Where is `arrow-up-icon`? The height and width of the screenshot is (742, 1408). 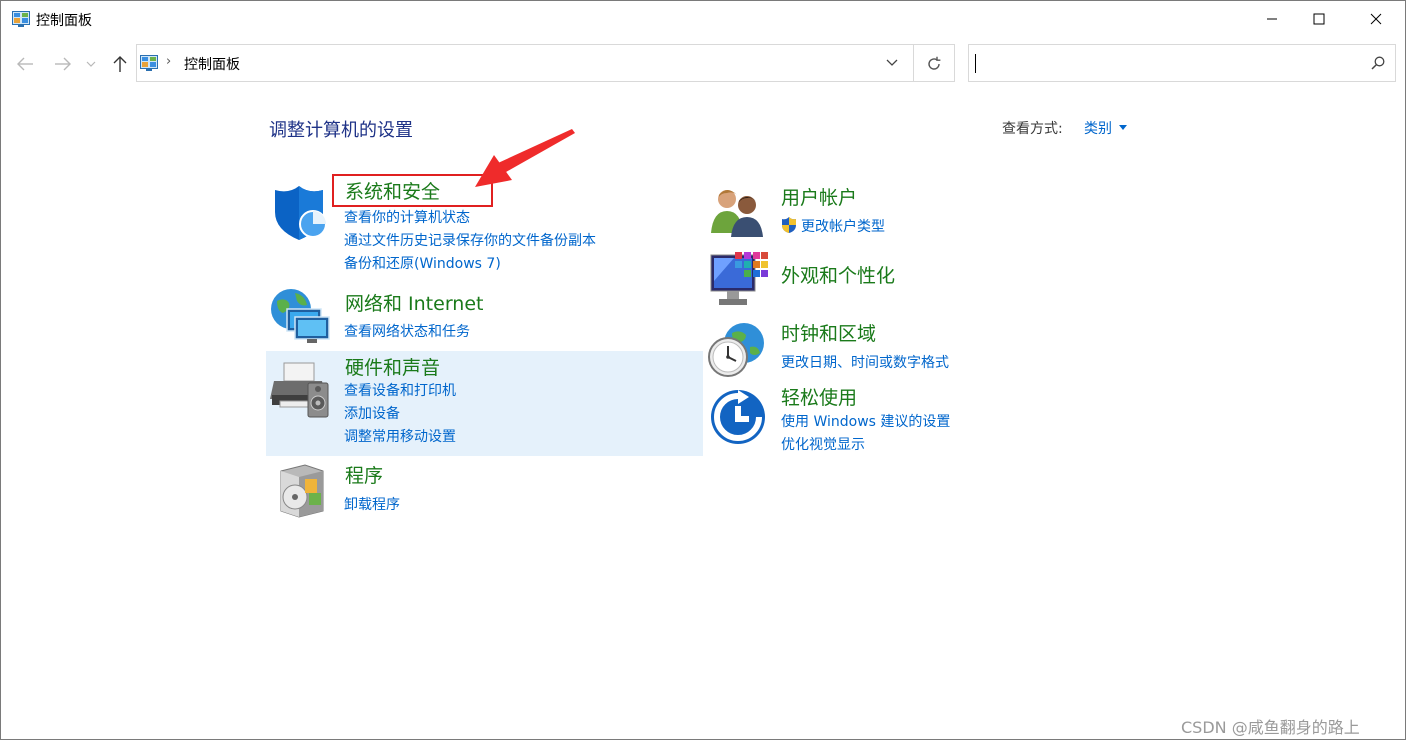
arrow-up-icon is located at coordinates (120, 64).